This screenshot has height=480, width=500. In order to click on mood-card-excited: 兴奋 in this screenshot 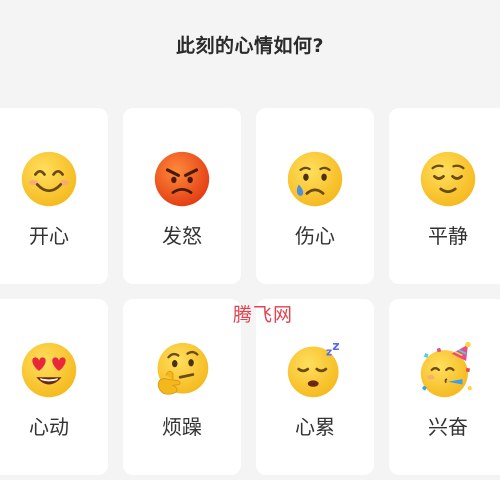, I will do `click(444, 387)`.